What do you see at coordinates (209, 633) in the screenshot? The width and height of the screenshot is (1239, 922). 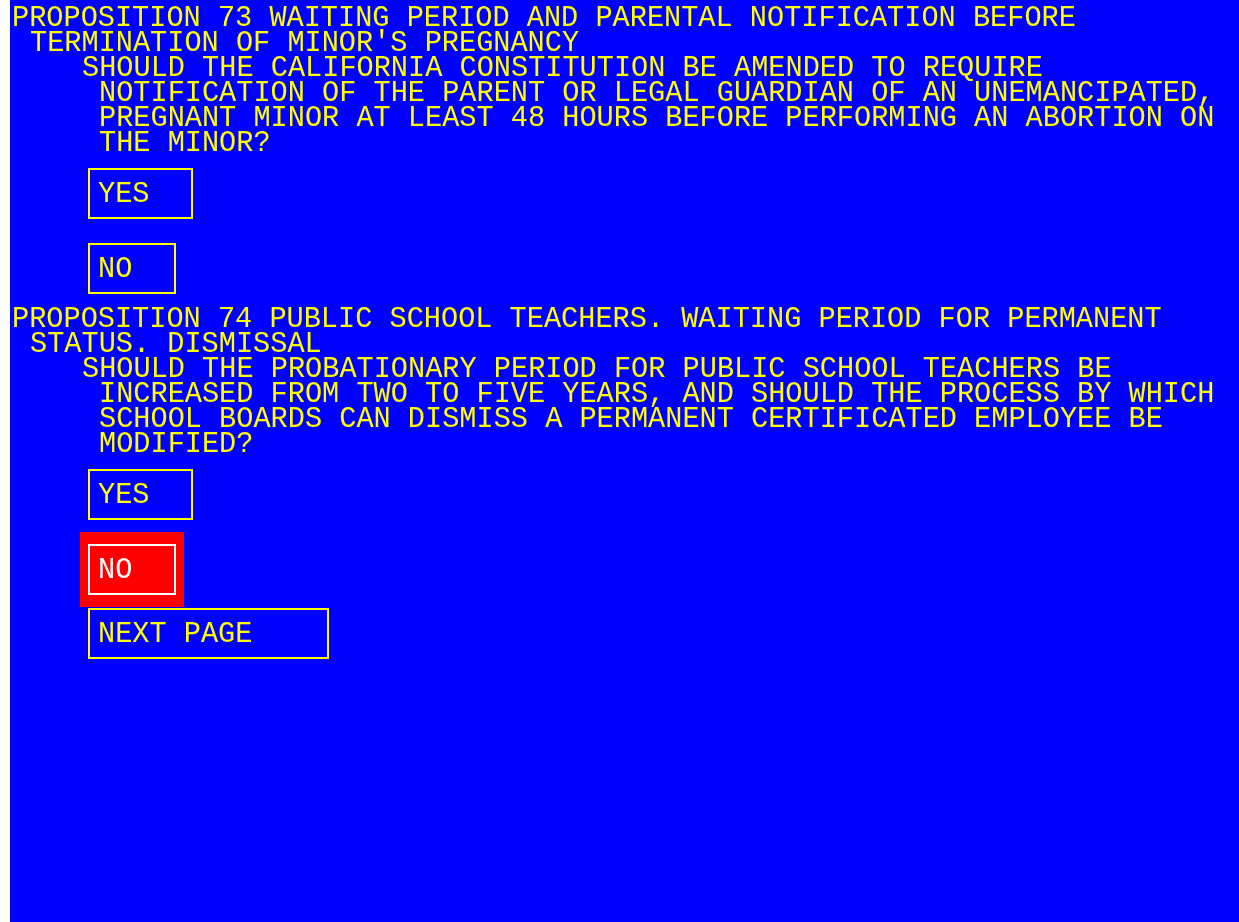 I see `next-page-button: NEXT PAGE` at bounding box center [209, 633].